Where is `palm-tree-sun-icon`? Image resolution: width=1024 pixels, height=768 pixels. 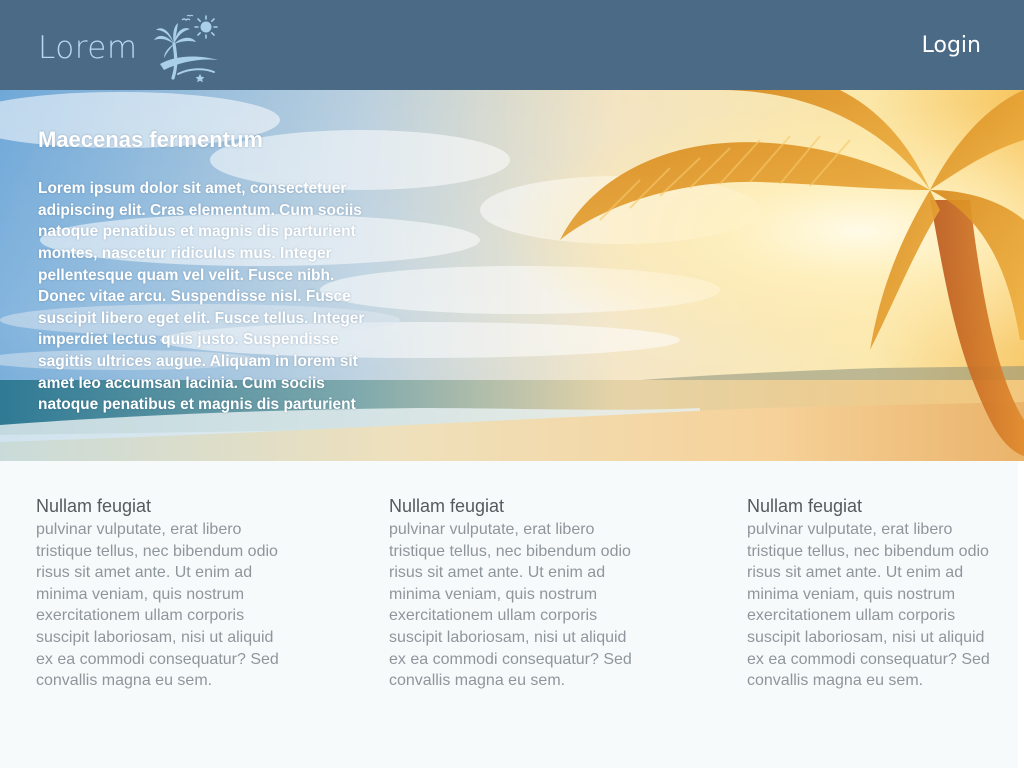 palm-tree-sun-icon is located at coordinates (185, 48).